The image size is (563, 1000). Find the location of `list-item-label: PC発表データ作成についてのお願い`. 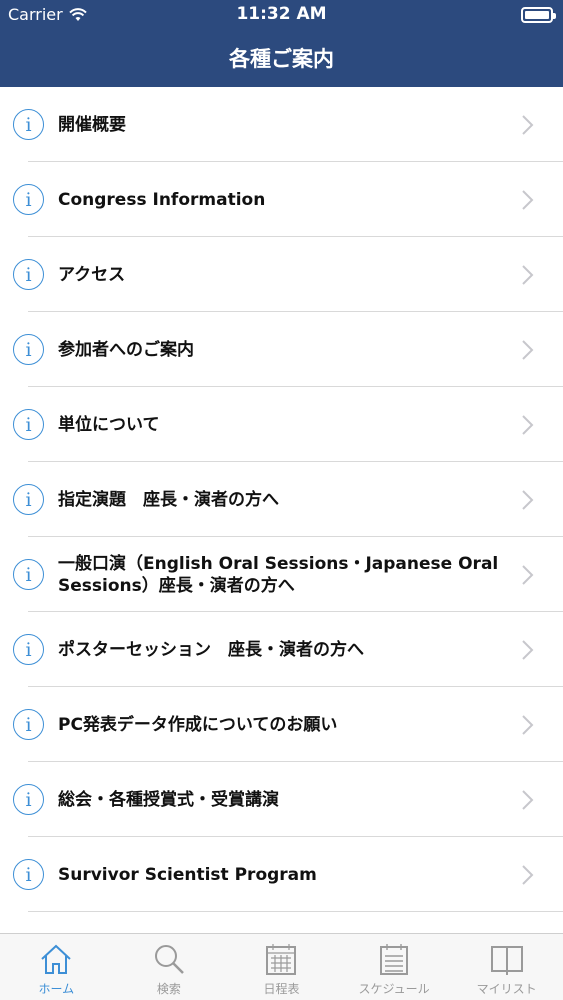

list-item-label: PC発表データ作成についてのお願い is located at coordinates (198, 724).